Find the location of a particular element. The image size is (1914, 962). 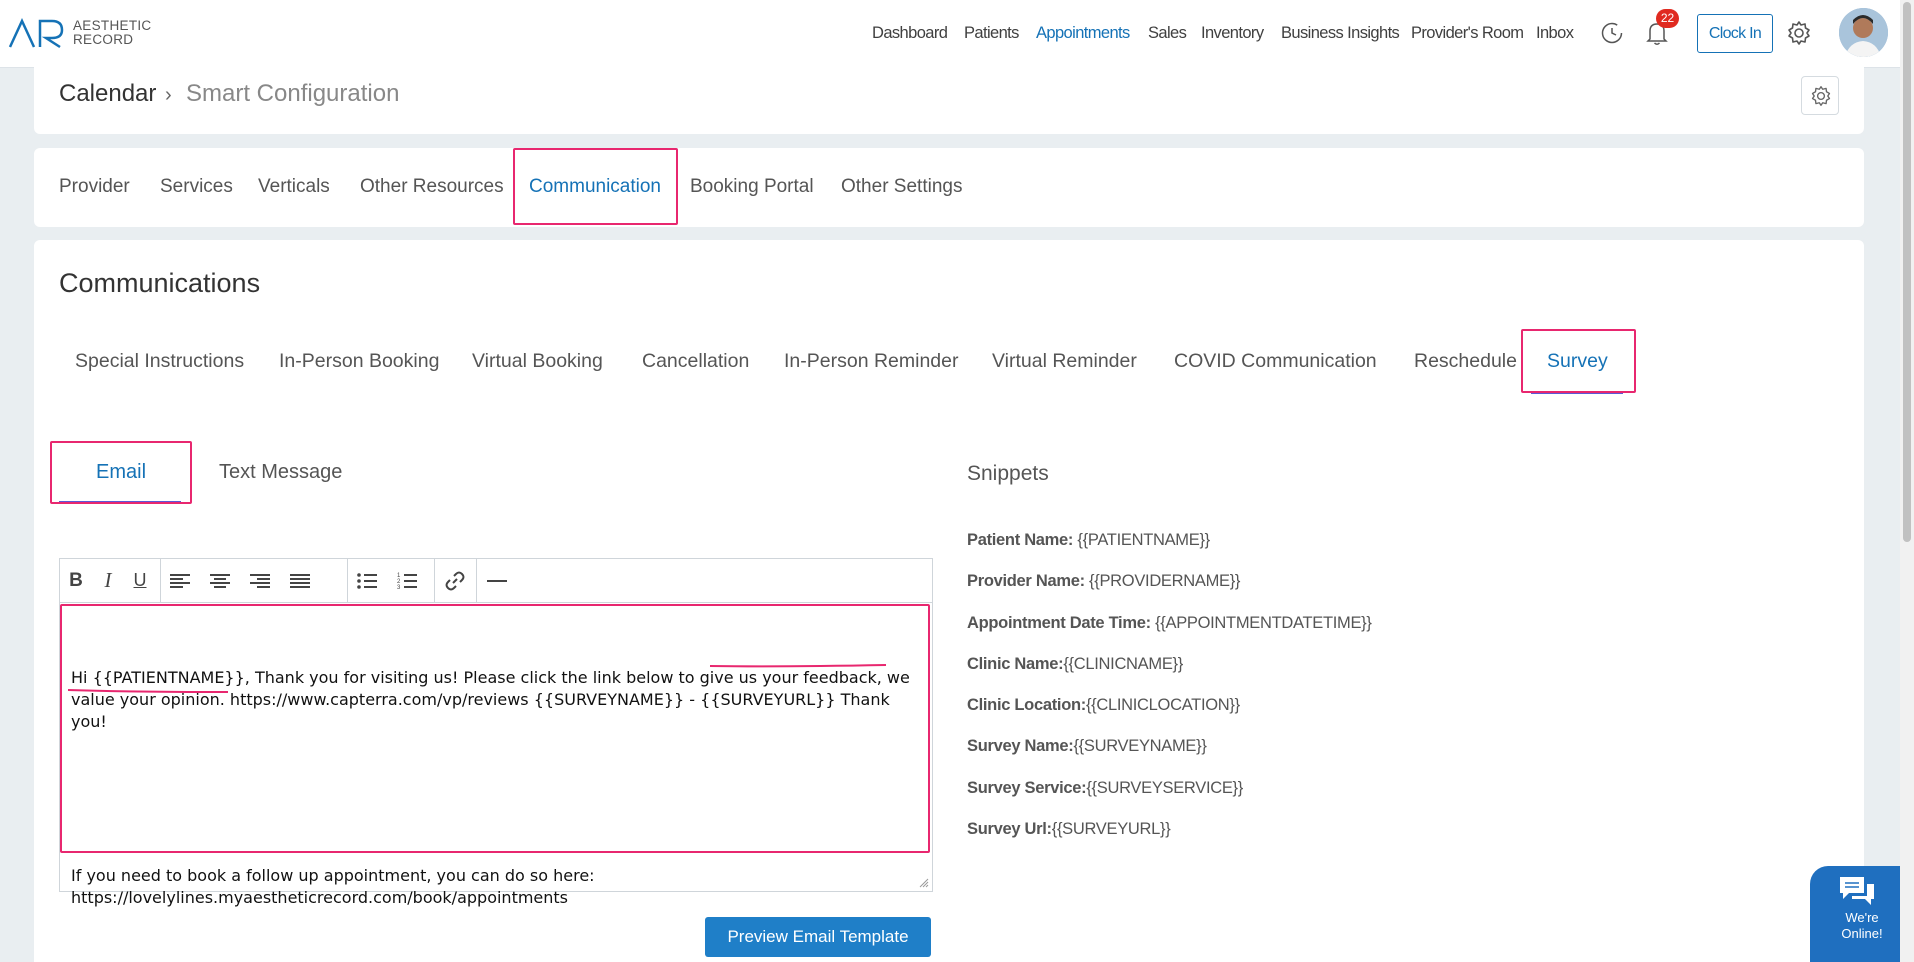

nav-appointments: Appointments is located at coordinates (1083, 33).